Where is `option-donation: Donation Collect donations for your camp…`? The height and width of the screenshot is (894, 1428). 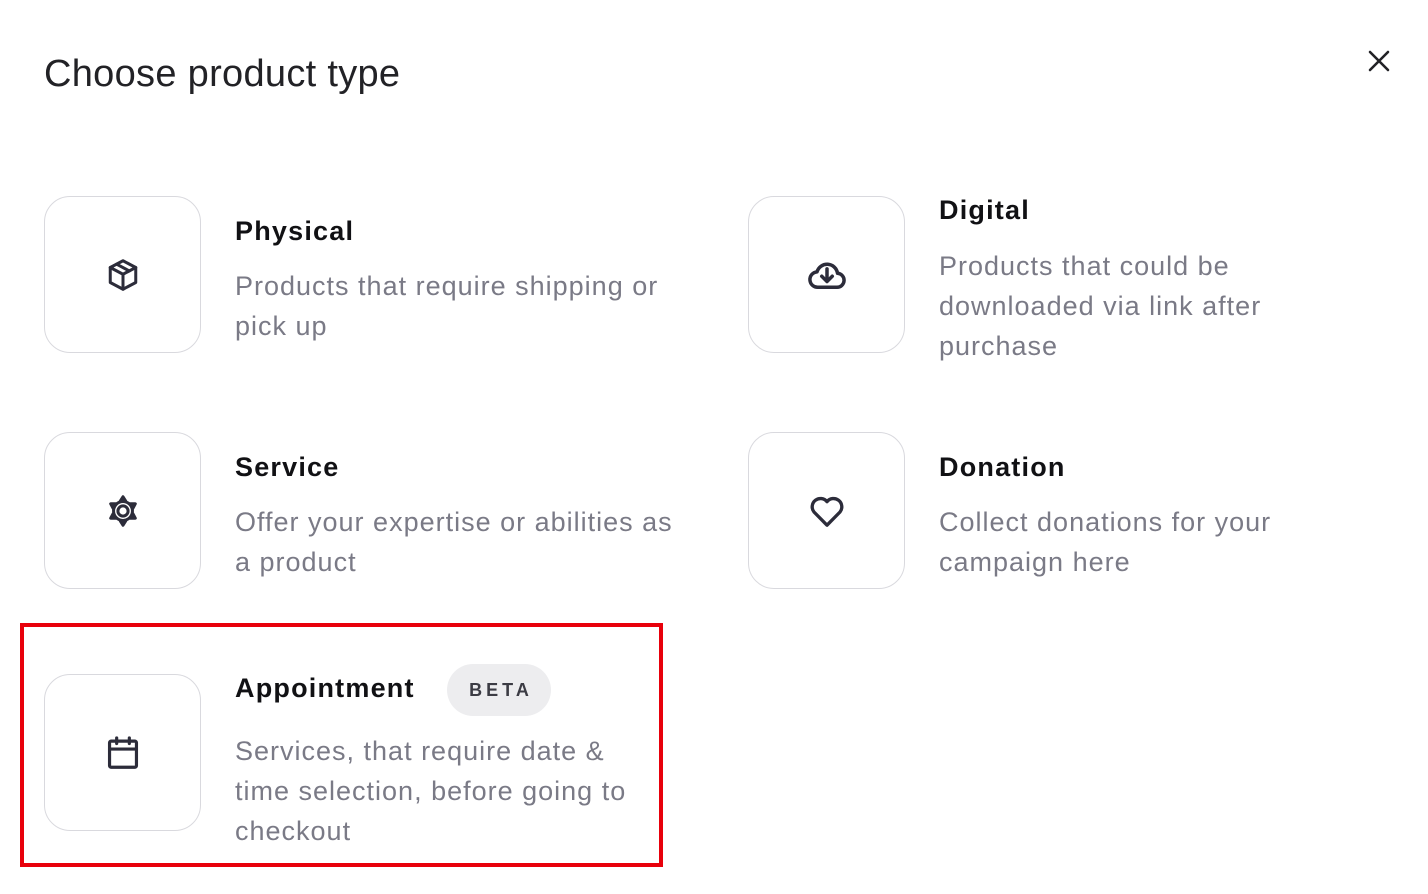 option-donation: Donation Collect donations for your camp… is located at coordinates (1068, 512).